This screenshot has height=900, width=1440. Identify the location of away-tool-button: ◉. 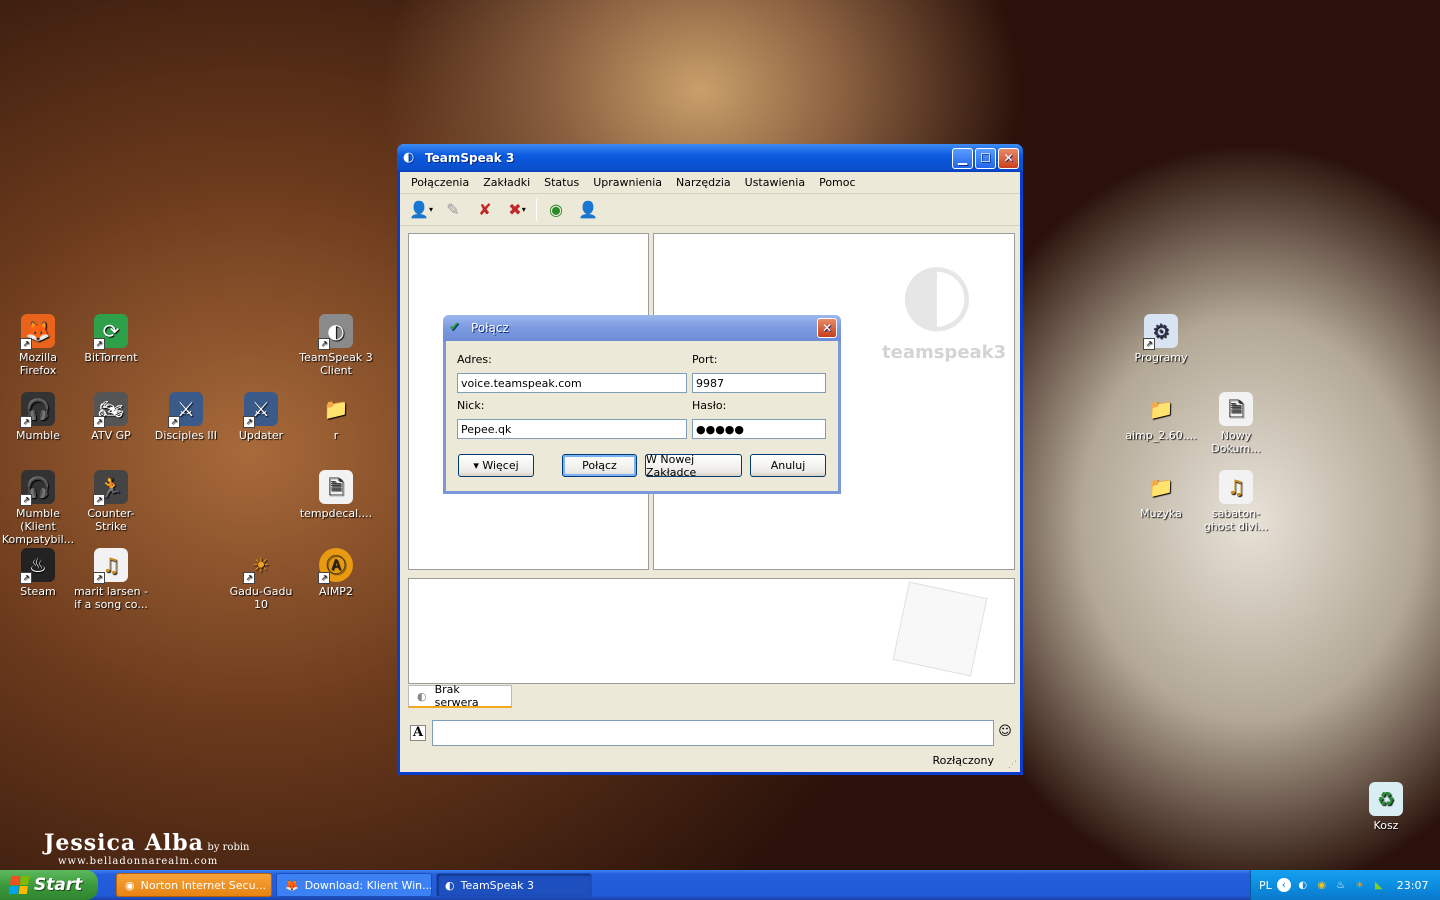
(556, 210).